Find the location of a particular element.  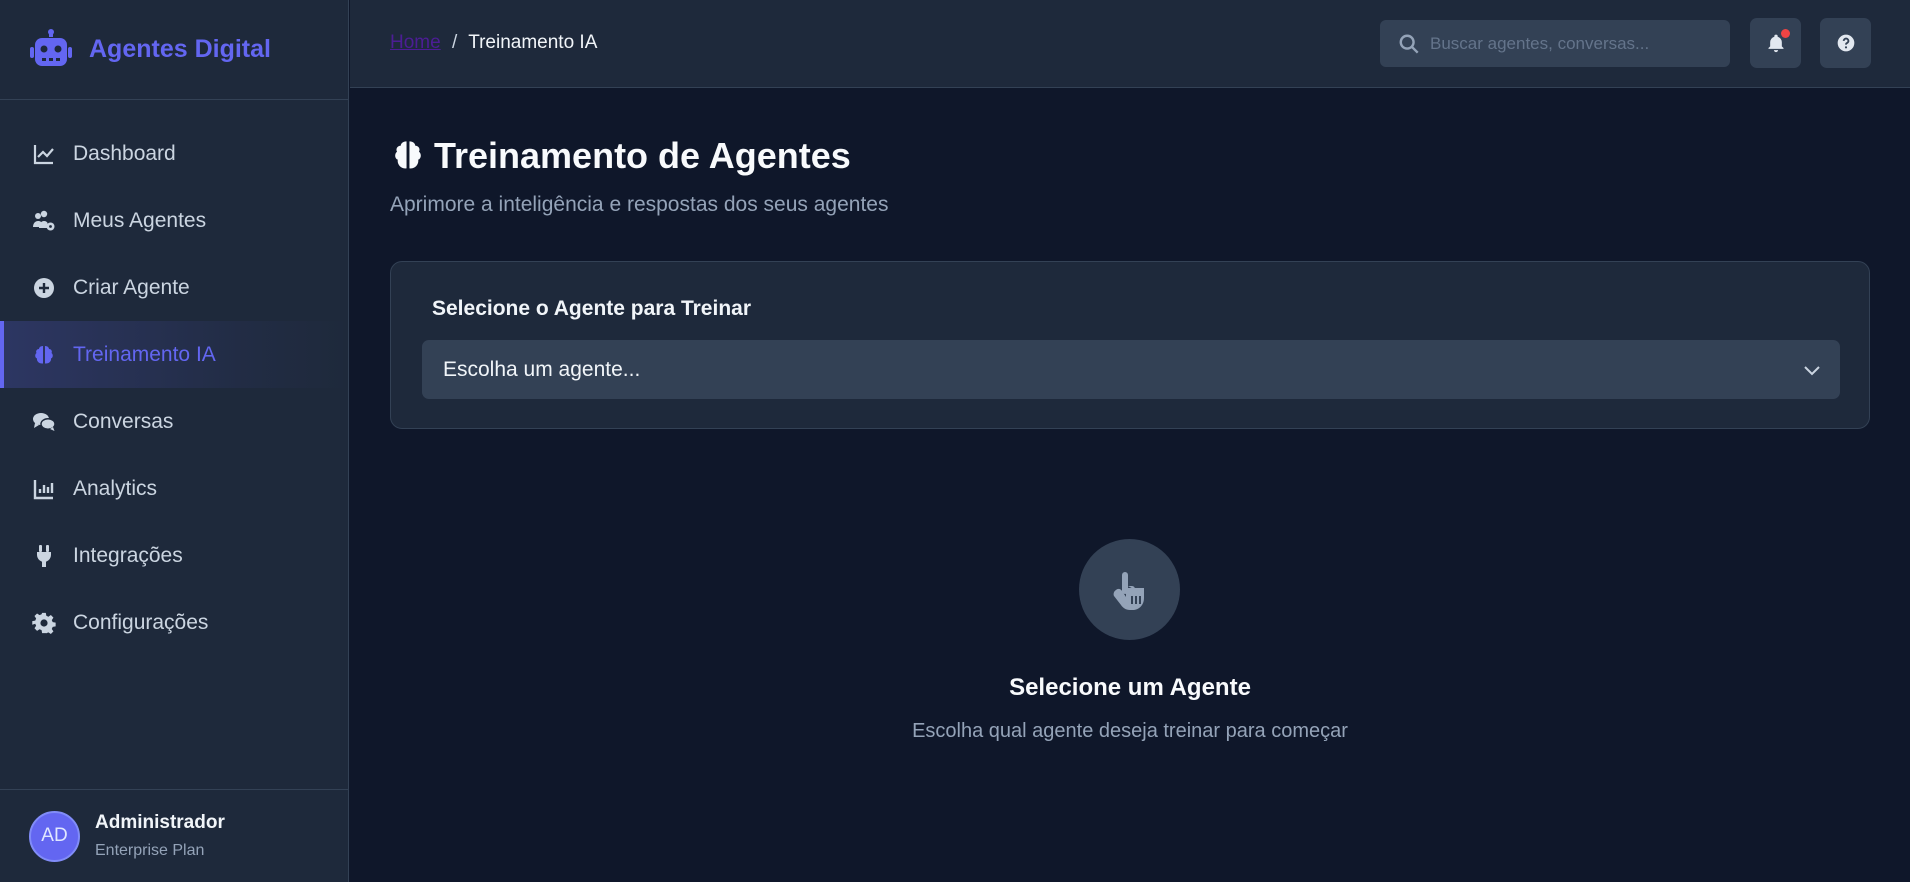

hand-pointer-icon is located at coordinates (1128, 590).